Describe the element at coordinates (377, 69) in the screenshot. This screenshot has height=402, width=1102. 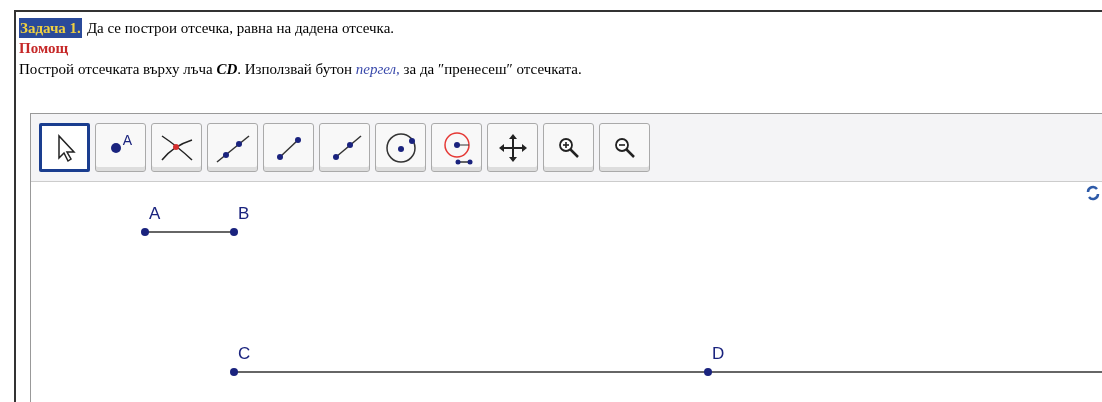
I see `compass-link: пергел,` at that location.